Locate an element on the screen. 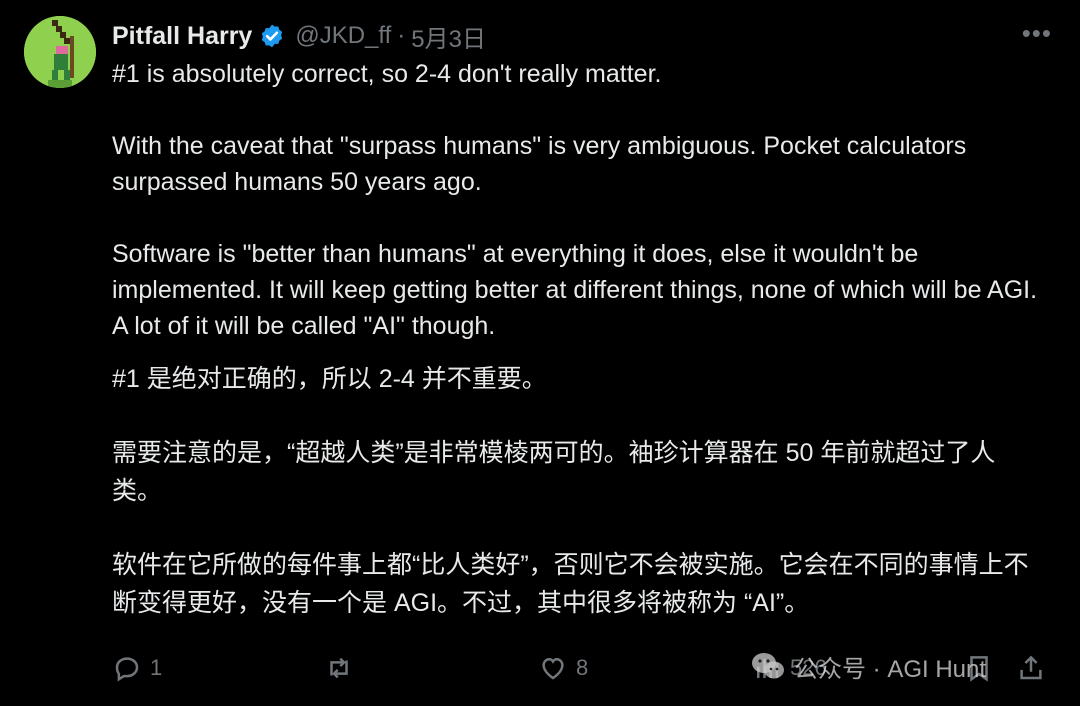  avatar-image is located at coordinates (60, 52).